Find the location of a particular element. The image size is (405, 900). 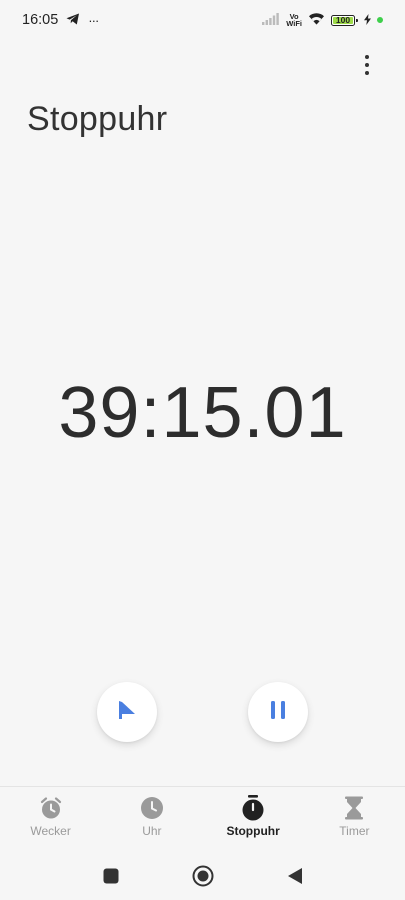

status-right: Vo WiFi 100 is located at coordinates (322, 20).